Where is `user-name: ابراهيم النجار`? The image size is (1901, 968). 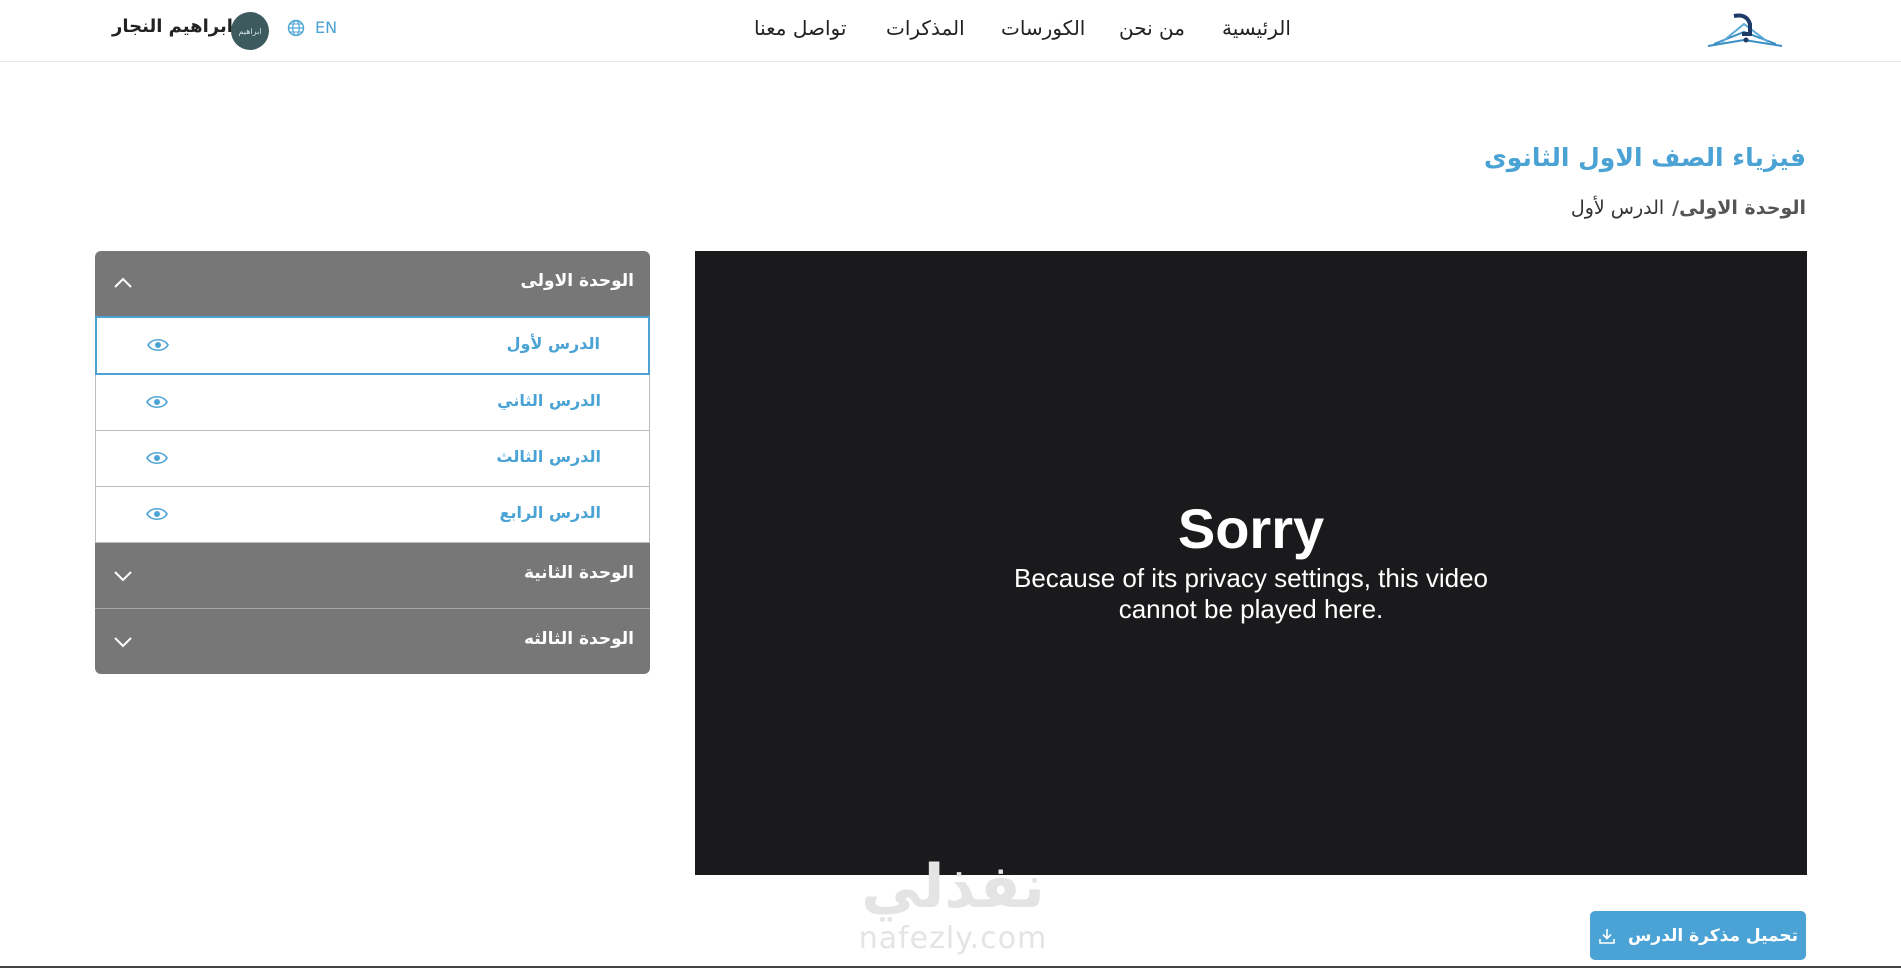 user-name: ابراهيم النجار is located at coordinates (172, 26).